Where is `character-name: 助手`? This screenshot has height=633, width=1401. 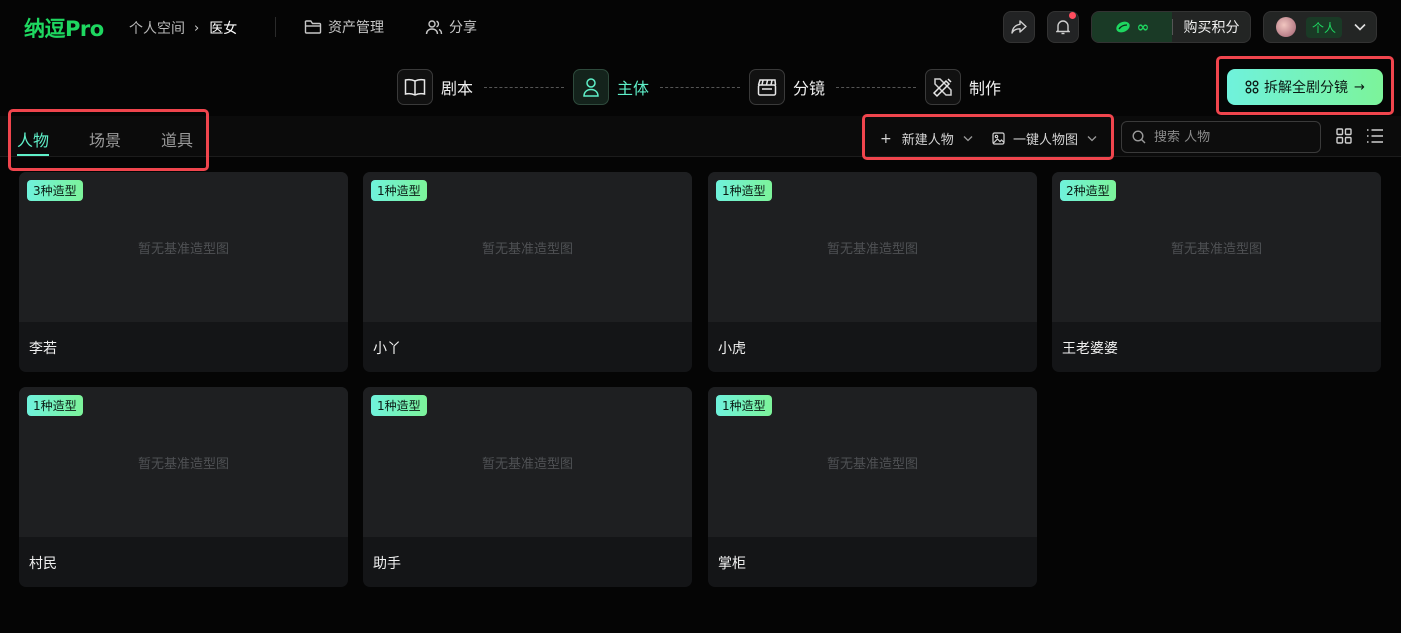 character-name: 助手 is located at coordinates (387, 564).